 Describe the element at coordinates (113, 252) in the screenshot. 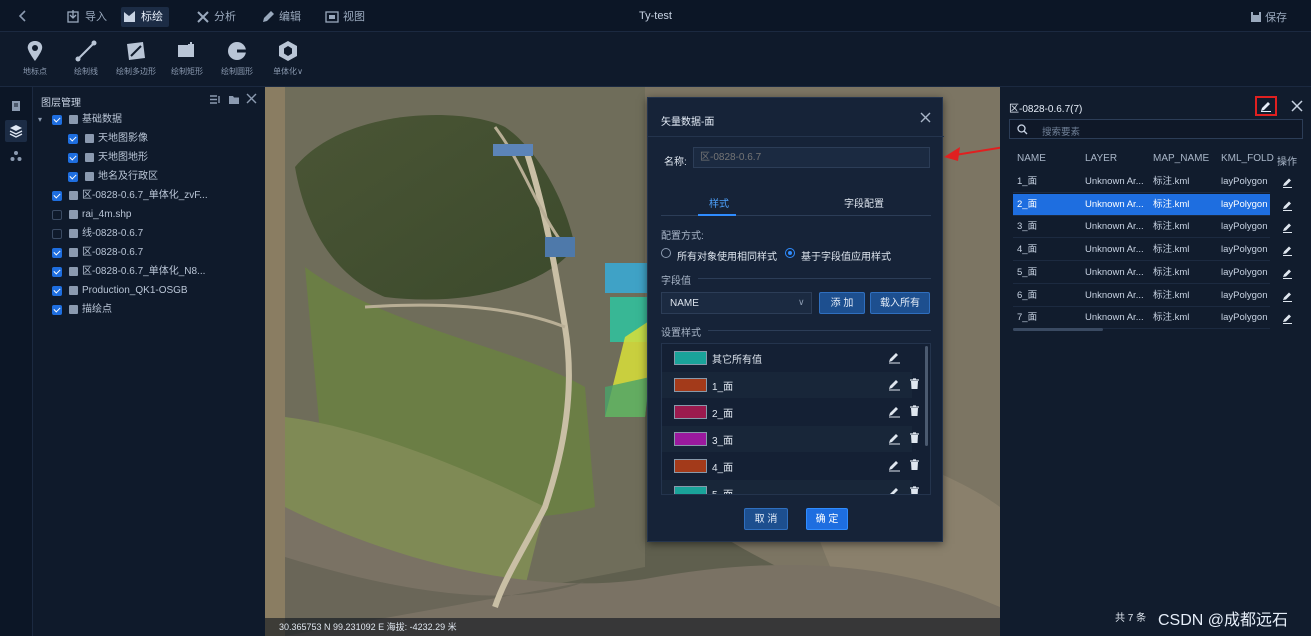

I see `layer-label: 区-0828-0.6.7` at that location.